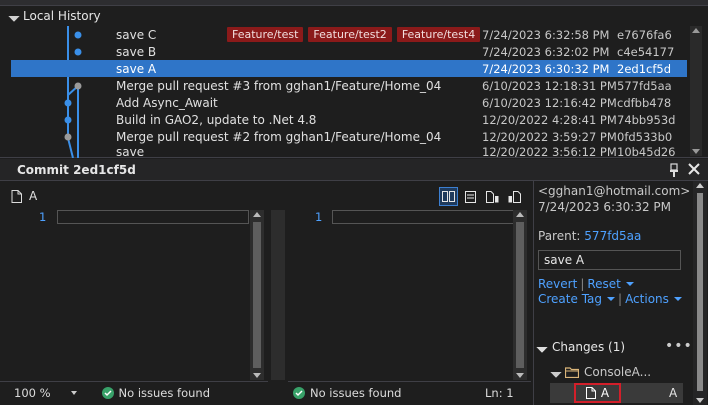 Image resolution: width=708 pixels, height=405 pixels. Describe the element at coordinates (354, 3) in the screenshot. I see `top-strip` at that location.